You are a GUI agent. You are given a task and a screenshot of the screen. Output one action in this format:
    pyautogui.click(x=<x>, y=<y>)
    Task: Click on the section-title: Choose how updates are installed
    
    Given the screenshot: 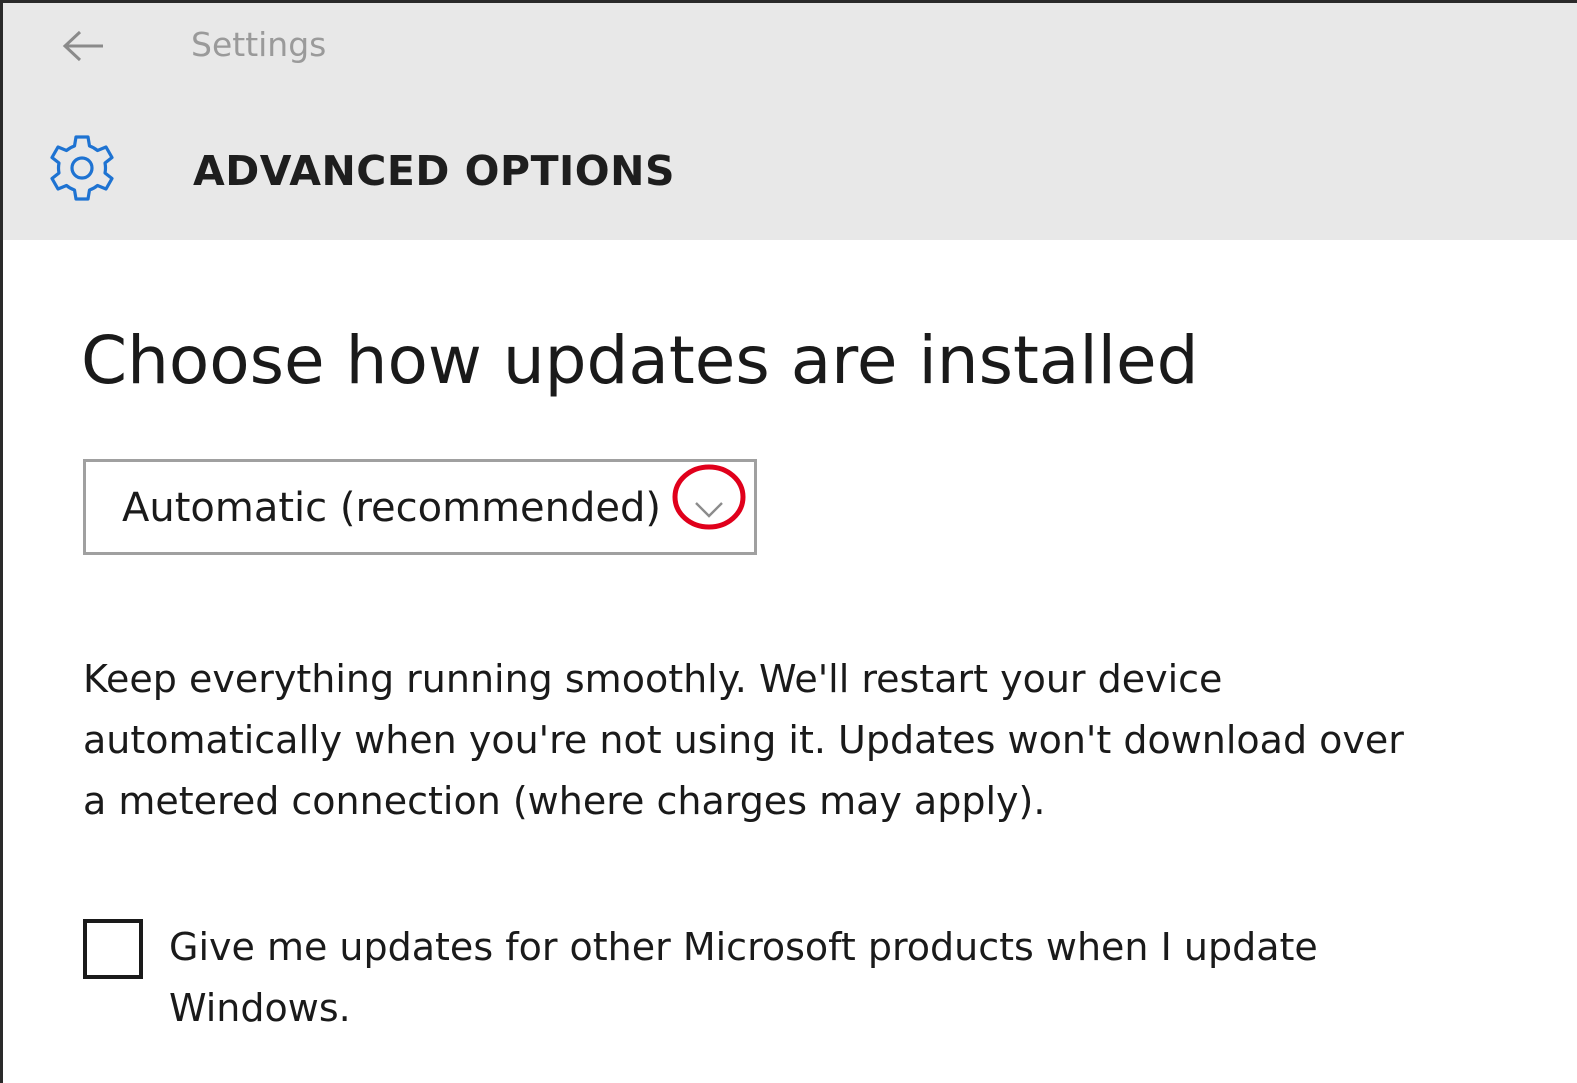 What is the action you would take?
    pyautogui.click(x=640, y=360)
    